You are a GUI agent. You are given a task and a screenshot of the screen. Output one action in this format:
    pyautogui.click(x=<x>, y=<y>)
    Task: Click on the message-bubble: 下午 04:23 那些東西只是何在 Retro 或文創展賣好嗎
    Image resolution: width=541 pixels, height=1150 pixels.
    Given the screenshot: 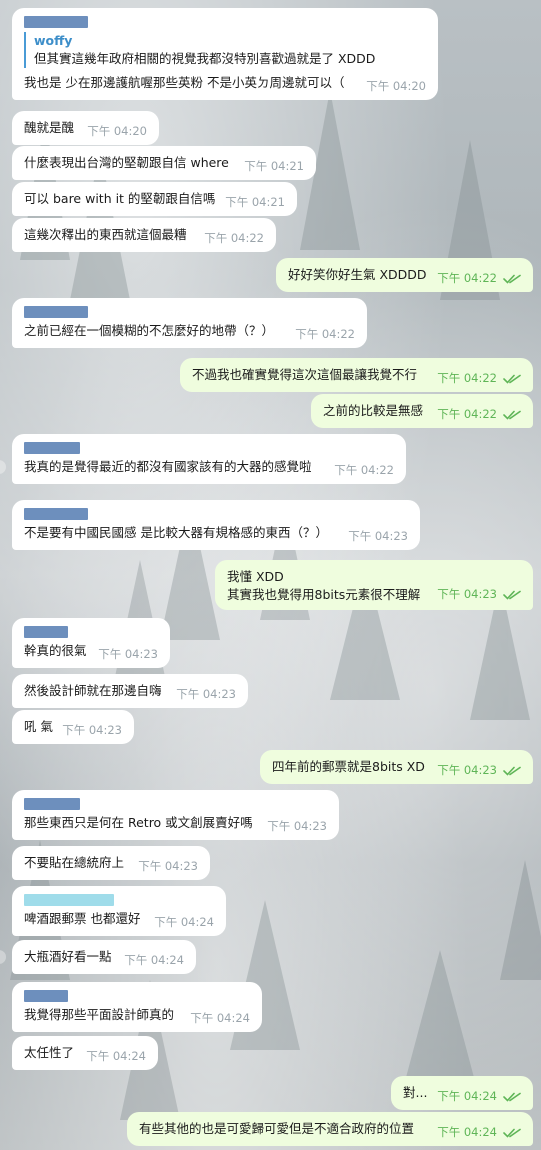 What is the action you would take?
    pyautogui.click(x=175, y=815)
    